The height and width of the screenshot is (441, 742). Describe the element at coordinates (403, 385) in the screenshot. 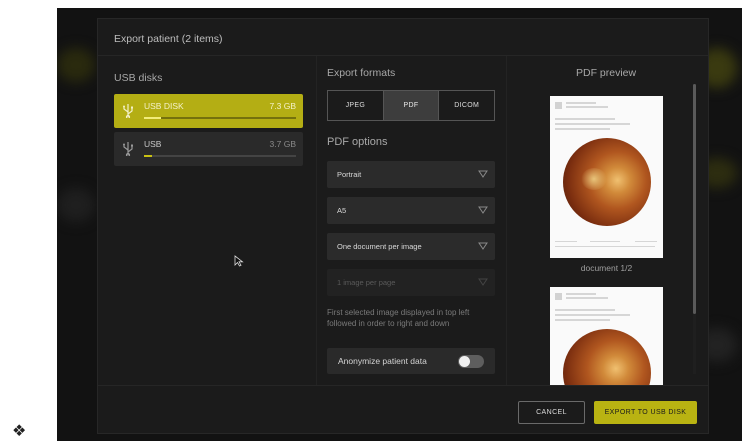

I see `footer-divider` at that location.